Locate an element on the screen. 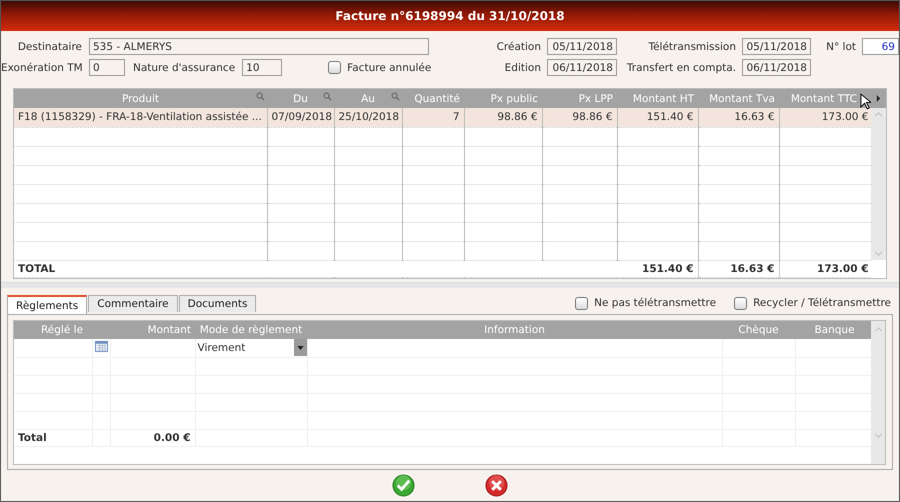  scroll-right-icon is located at coordinates (878, 98).